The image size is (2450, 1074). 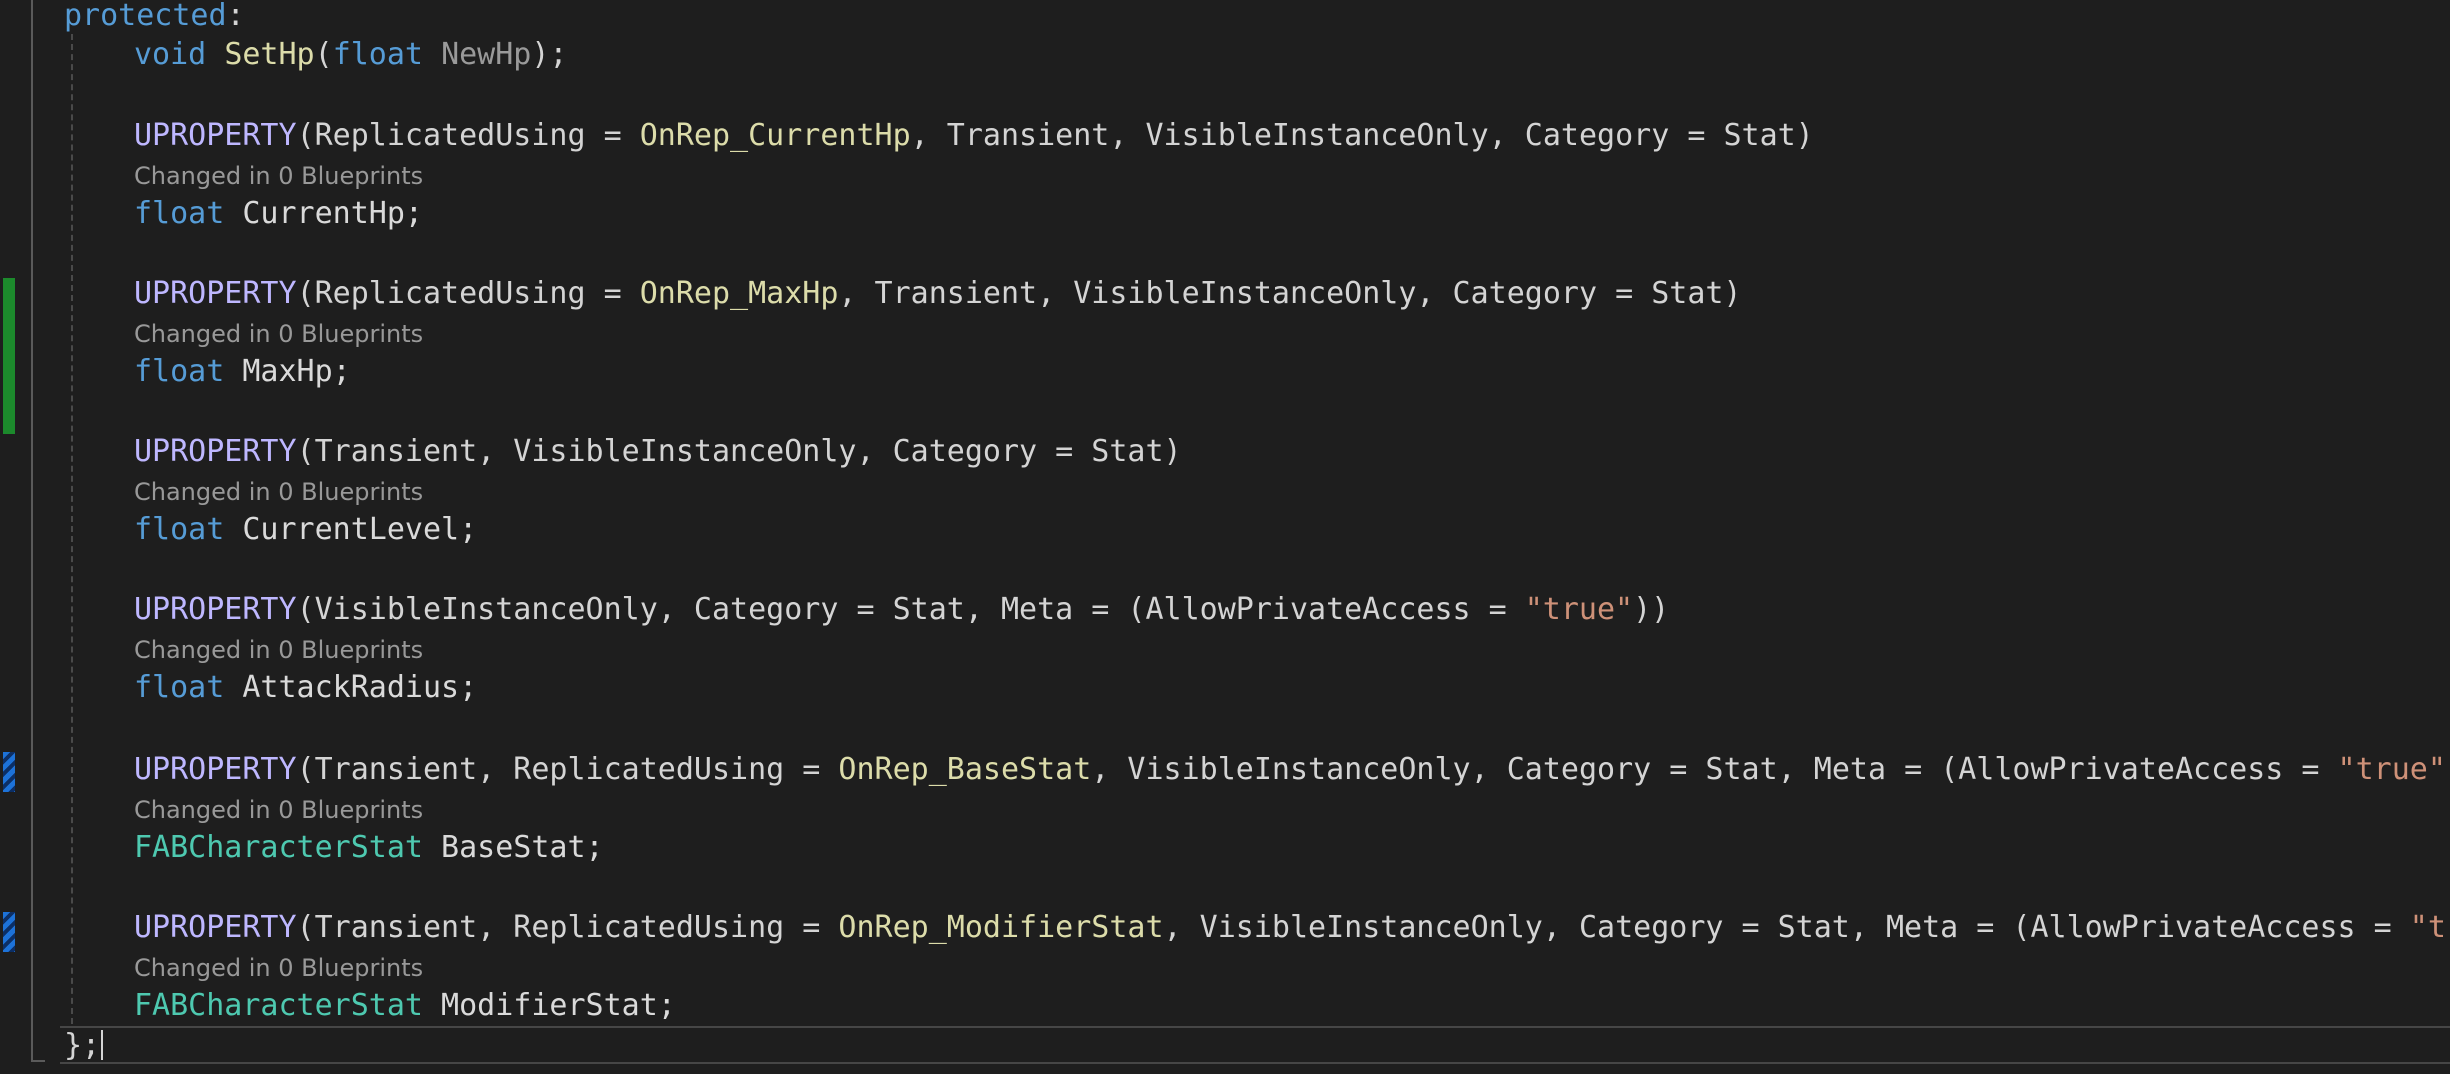 I want to click on code-line: FABCharacterStat BaseStat;, so click(x=369, y=848).